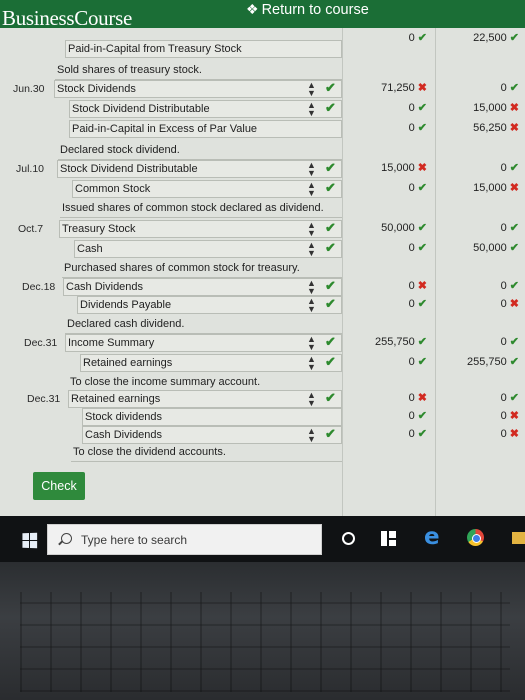 The image size is (525, 700). I want to click on entry-date: Dec.31, so click(41, 343).